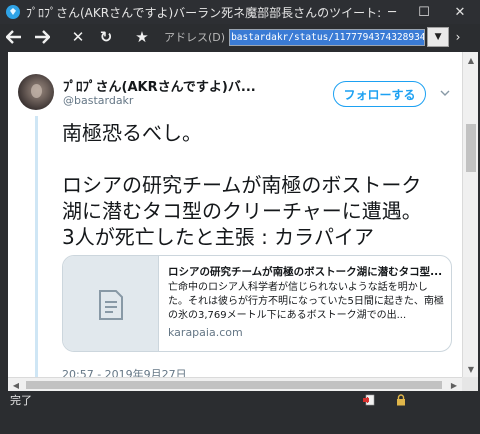 Image resolution: width=480 pixels, height=434 pixels. I want to click on scroll-up-button: ▲, so click(471, 60).